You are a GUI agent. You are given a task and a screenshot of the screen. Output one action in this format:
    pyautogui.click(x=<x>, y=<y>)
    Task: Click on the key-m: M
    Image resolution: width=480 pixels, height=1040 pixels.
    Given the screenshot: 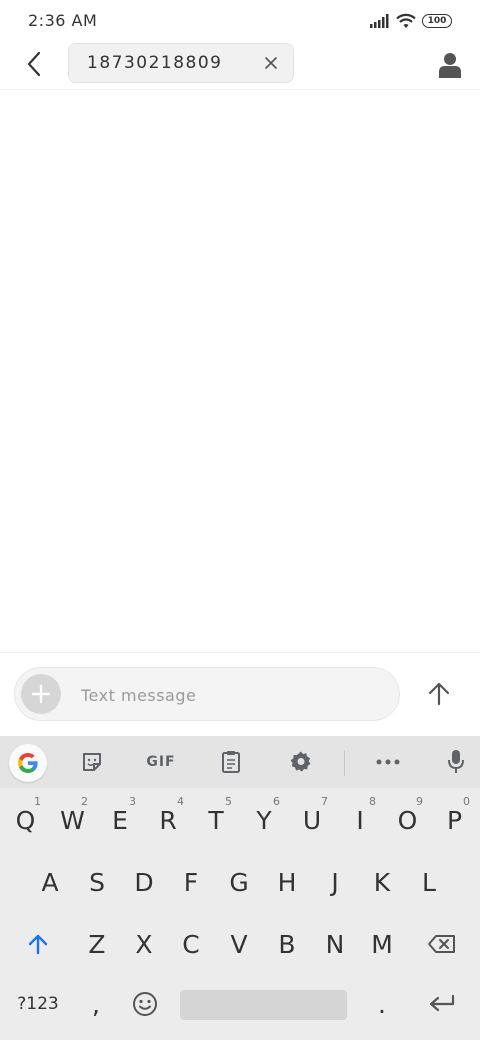 What is the action you would take?
    pyautogui.click(x=382, y=944)
    